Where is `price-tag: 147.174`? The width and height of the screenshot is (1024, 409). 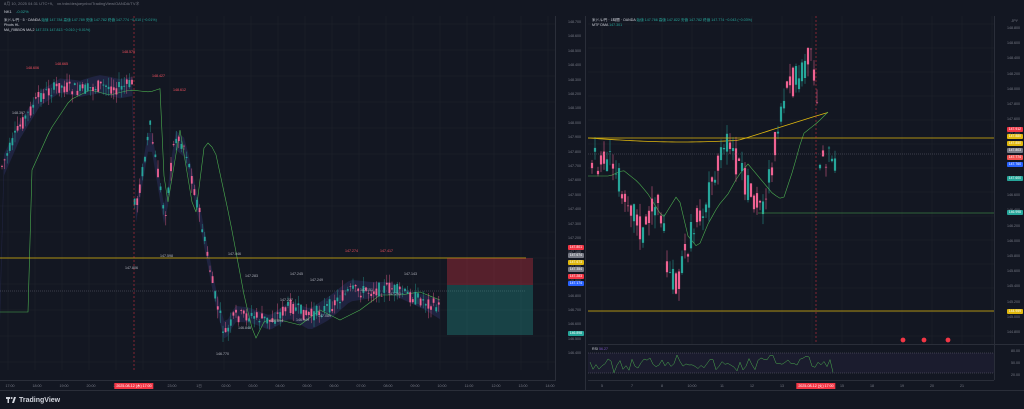
price-tag: 147.174 is located at coordinates (575, 283).